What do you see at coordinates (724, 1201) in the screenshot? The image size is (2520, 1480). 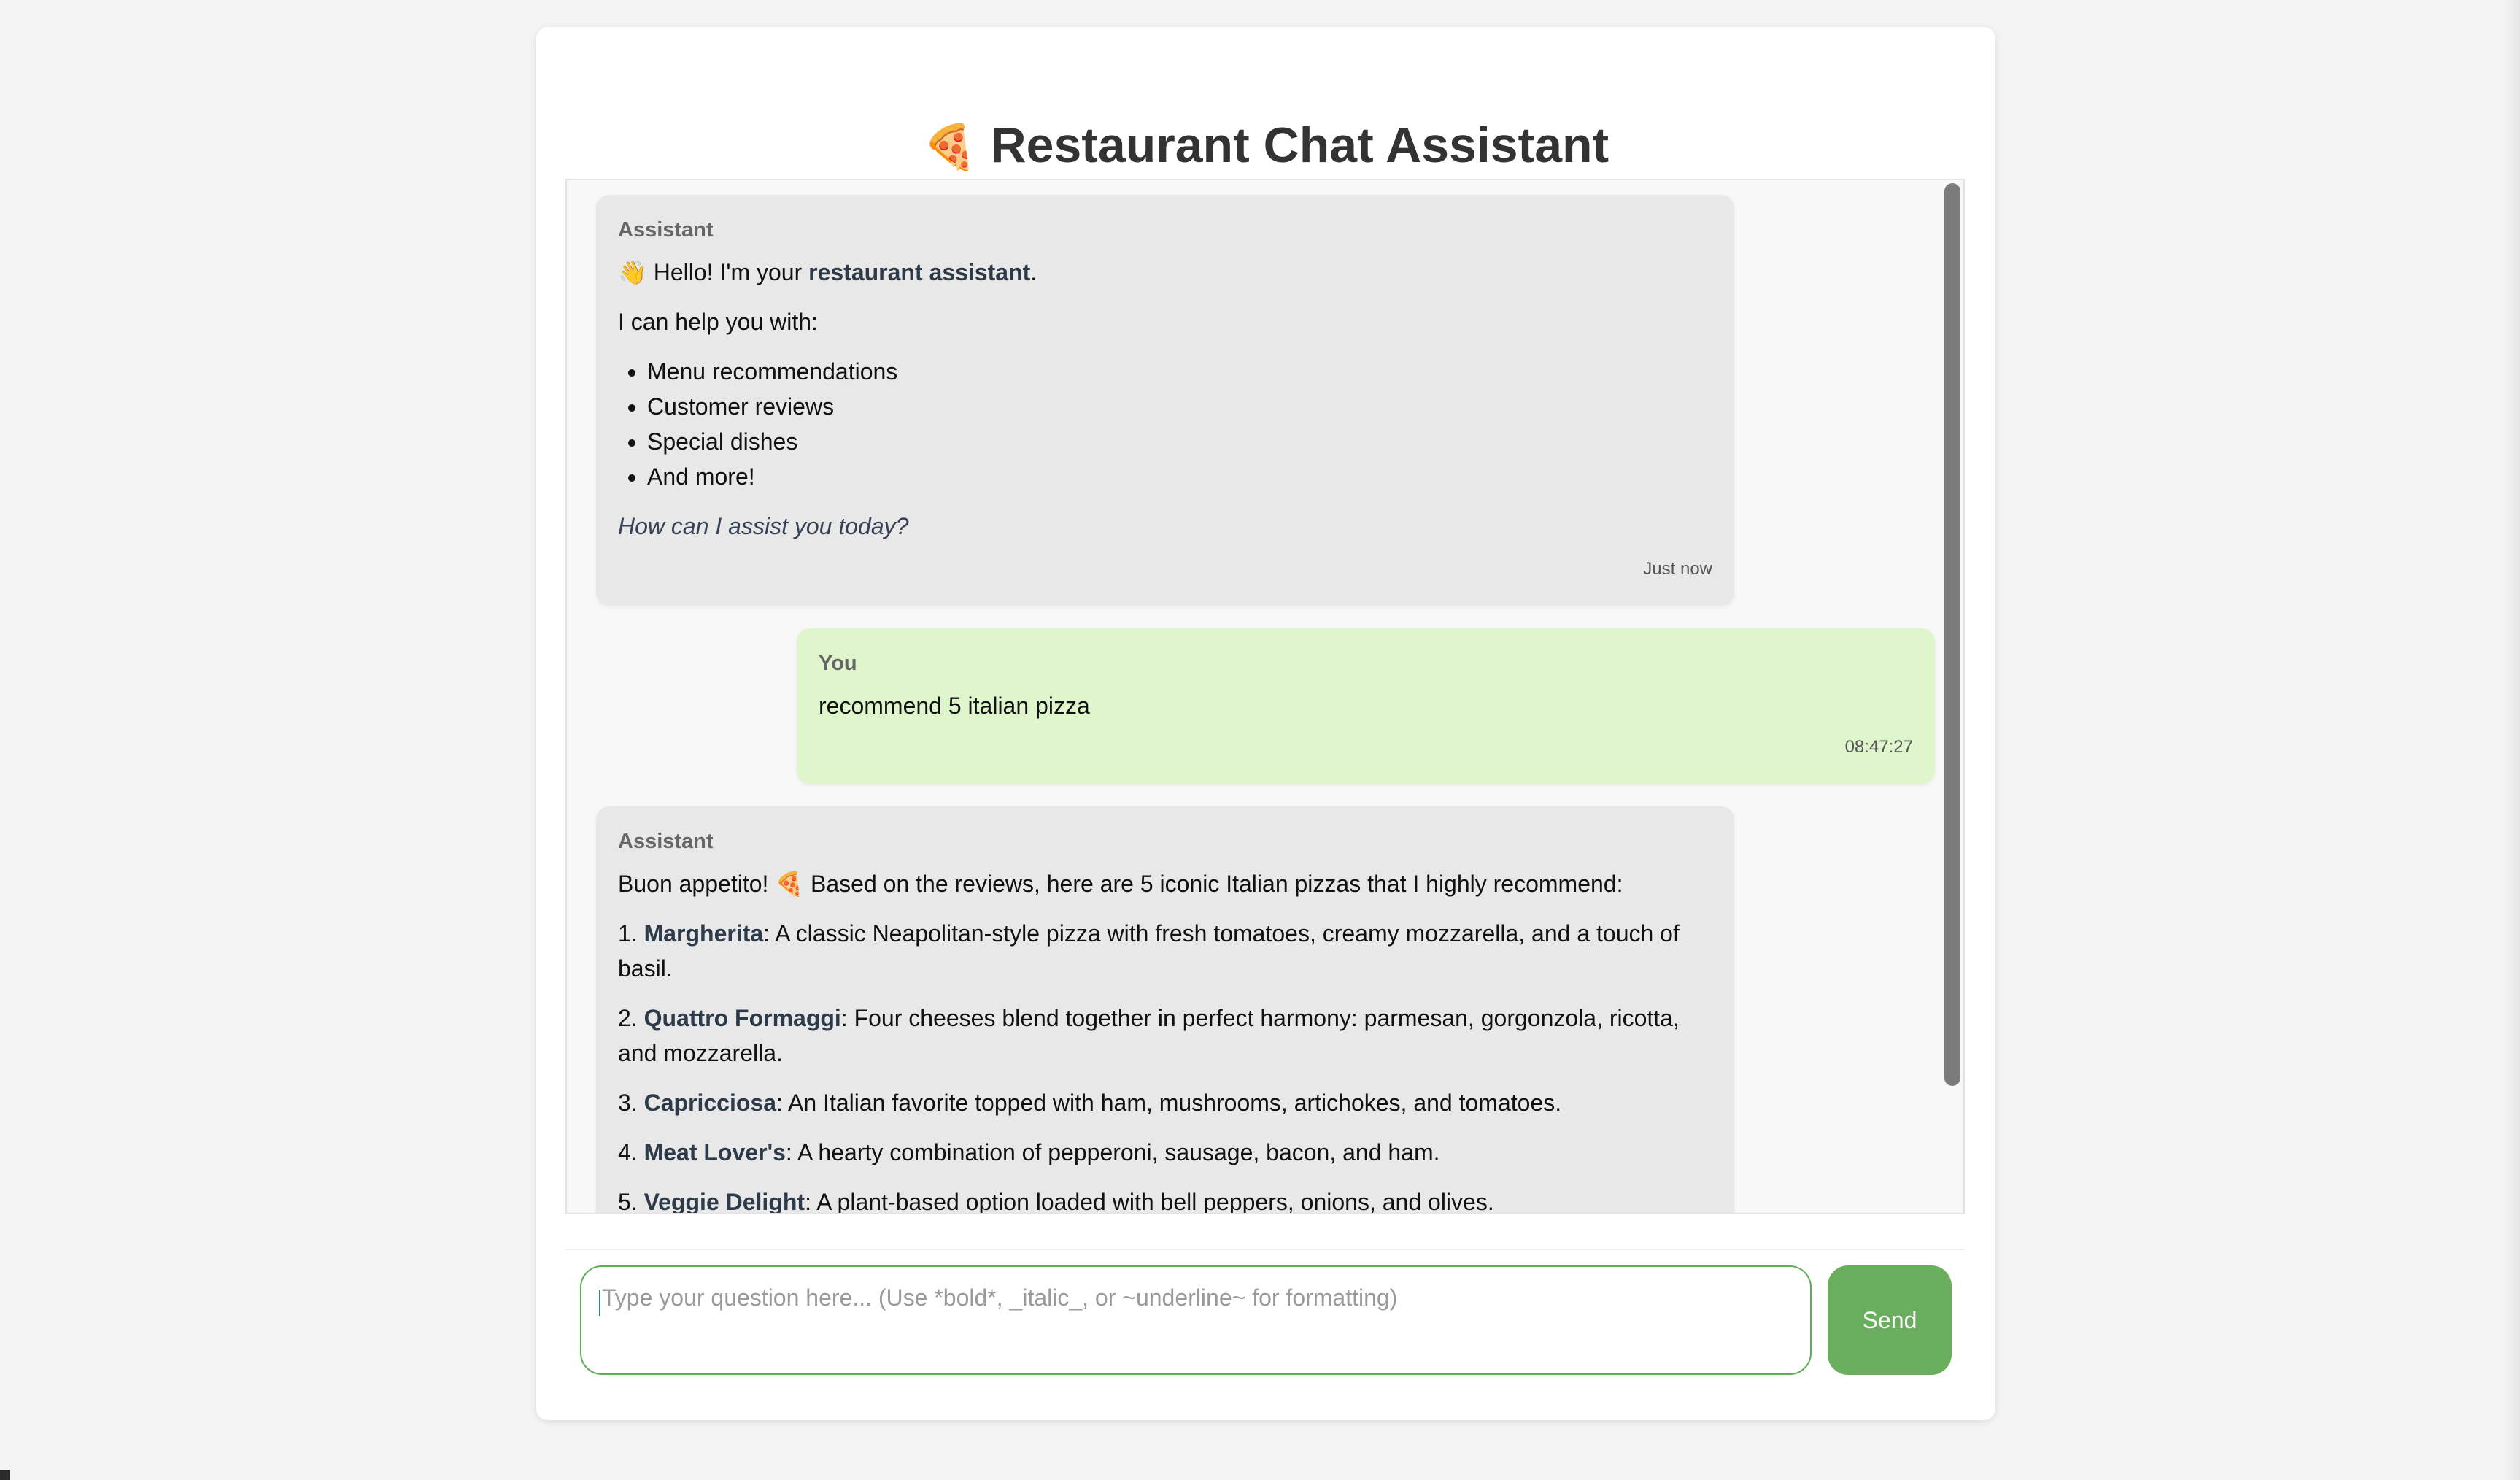 I see `pizza-name: Veggie Delight` at bounding box center [724, 1201].